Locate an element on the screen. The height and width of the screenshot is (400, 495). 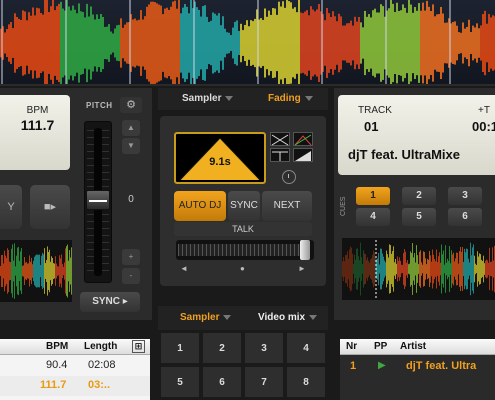
nav-center-icon: ● is located at coordinates (242, 268).